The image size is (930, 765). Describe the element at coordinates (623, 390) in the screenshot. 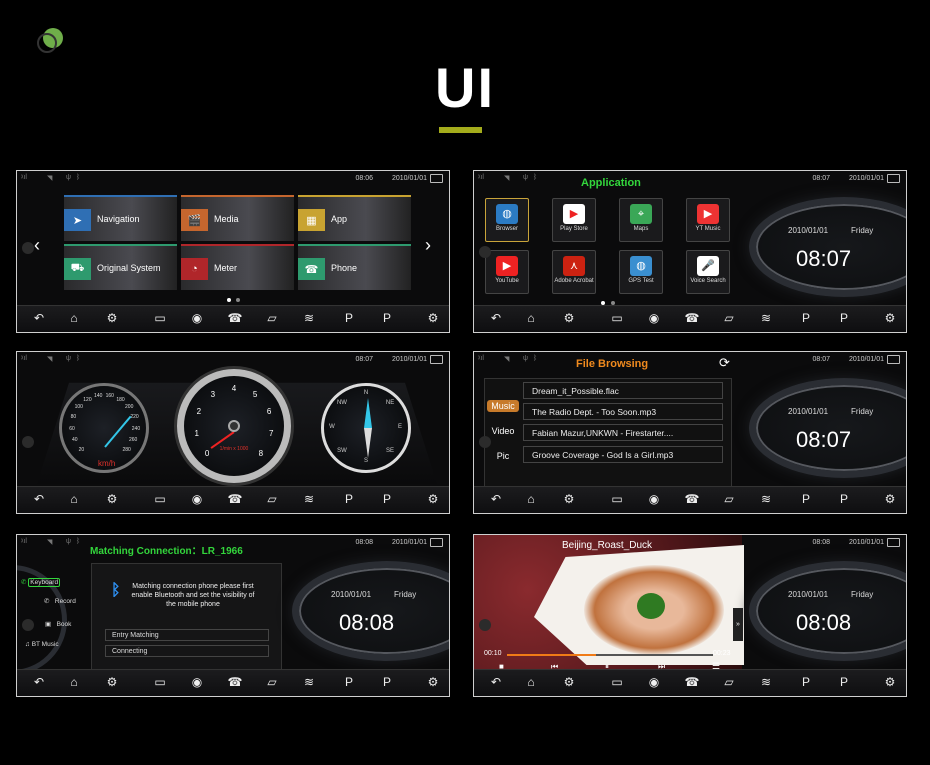

I see `file-item: Dream_it_Possible.flac` at that location.